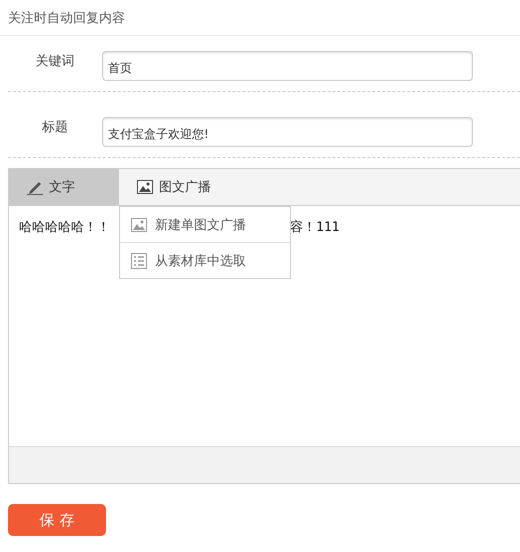 This screenshot has width=520, height=552. Describe the element at coordinates (64, 187) in the screenshot. I see `editor-tab: 文字` at that location.